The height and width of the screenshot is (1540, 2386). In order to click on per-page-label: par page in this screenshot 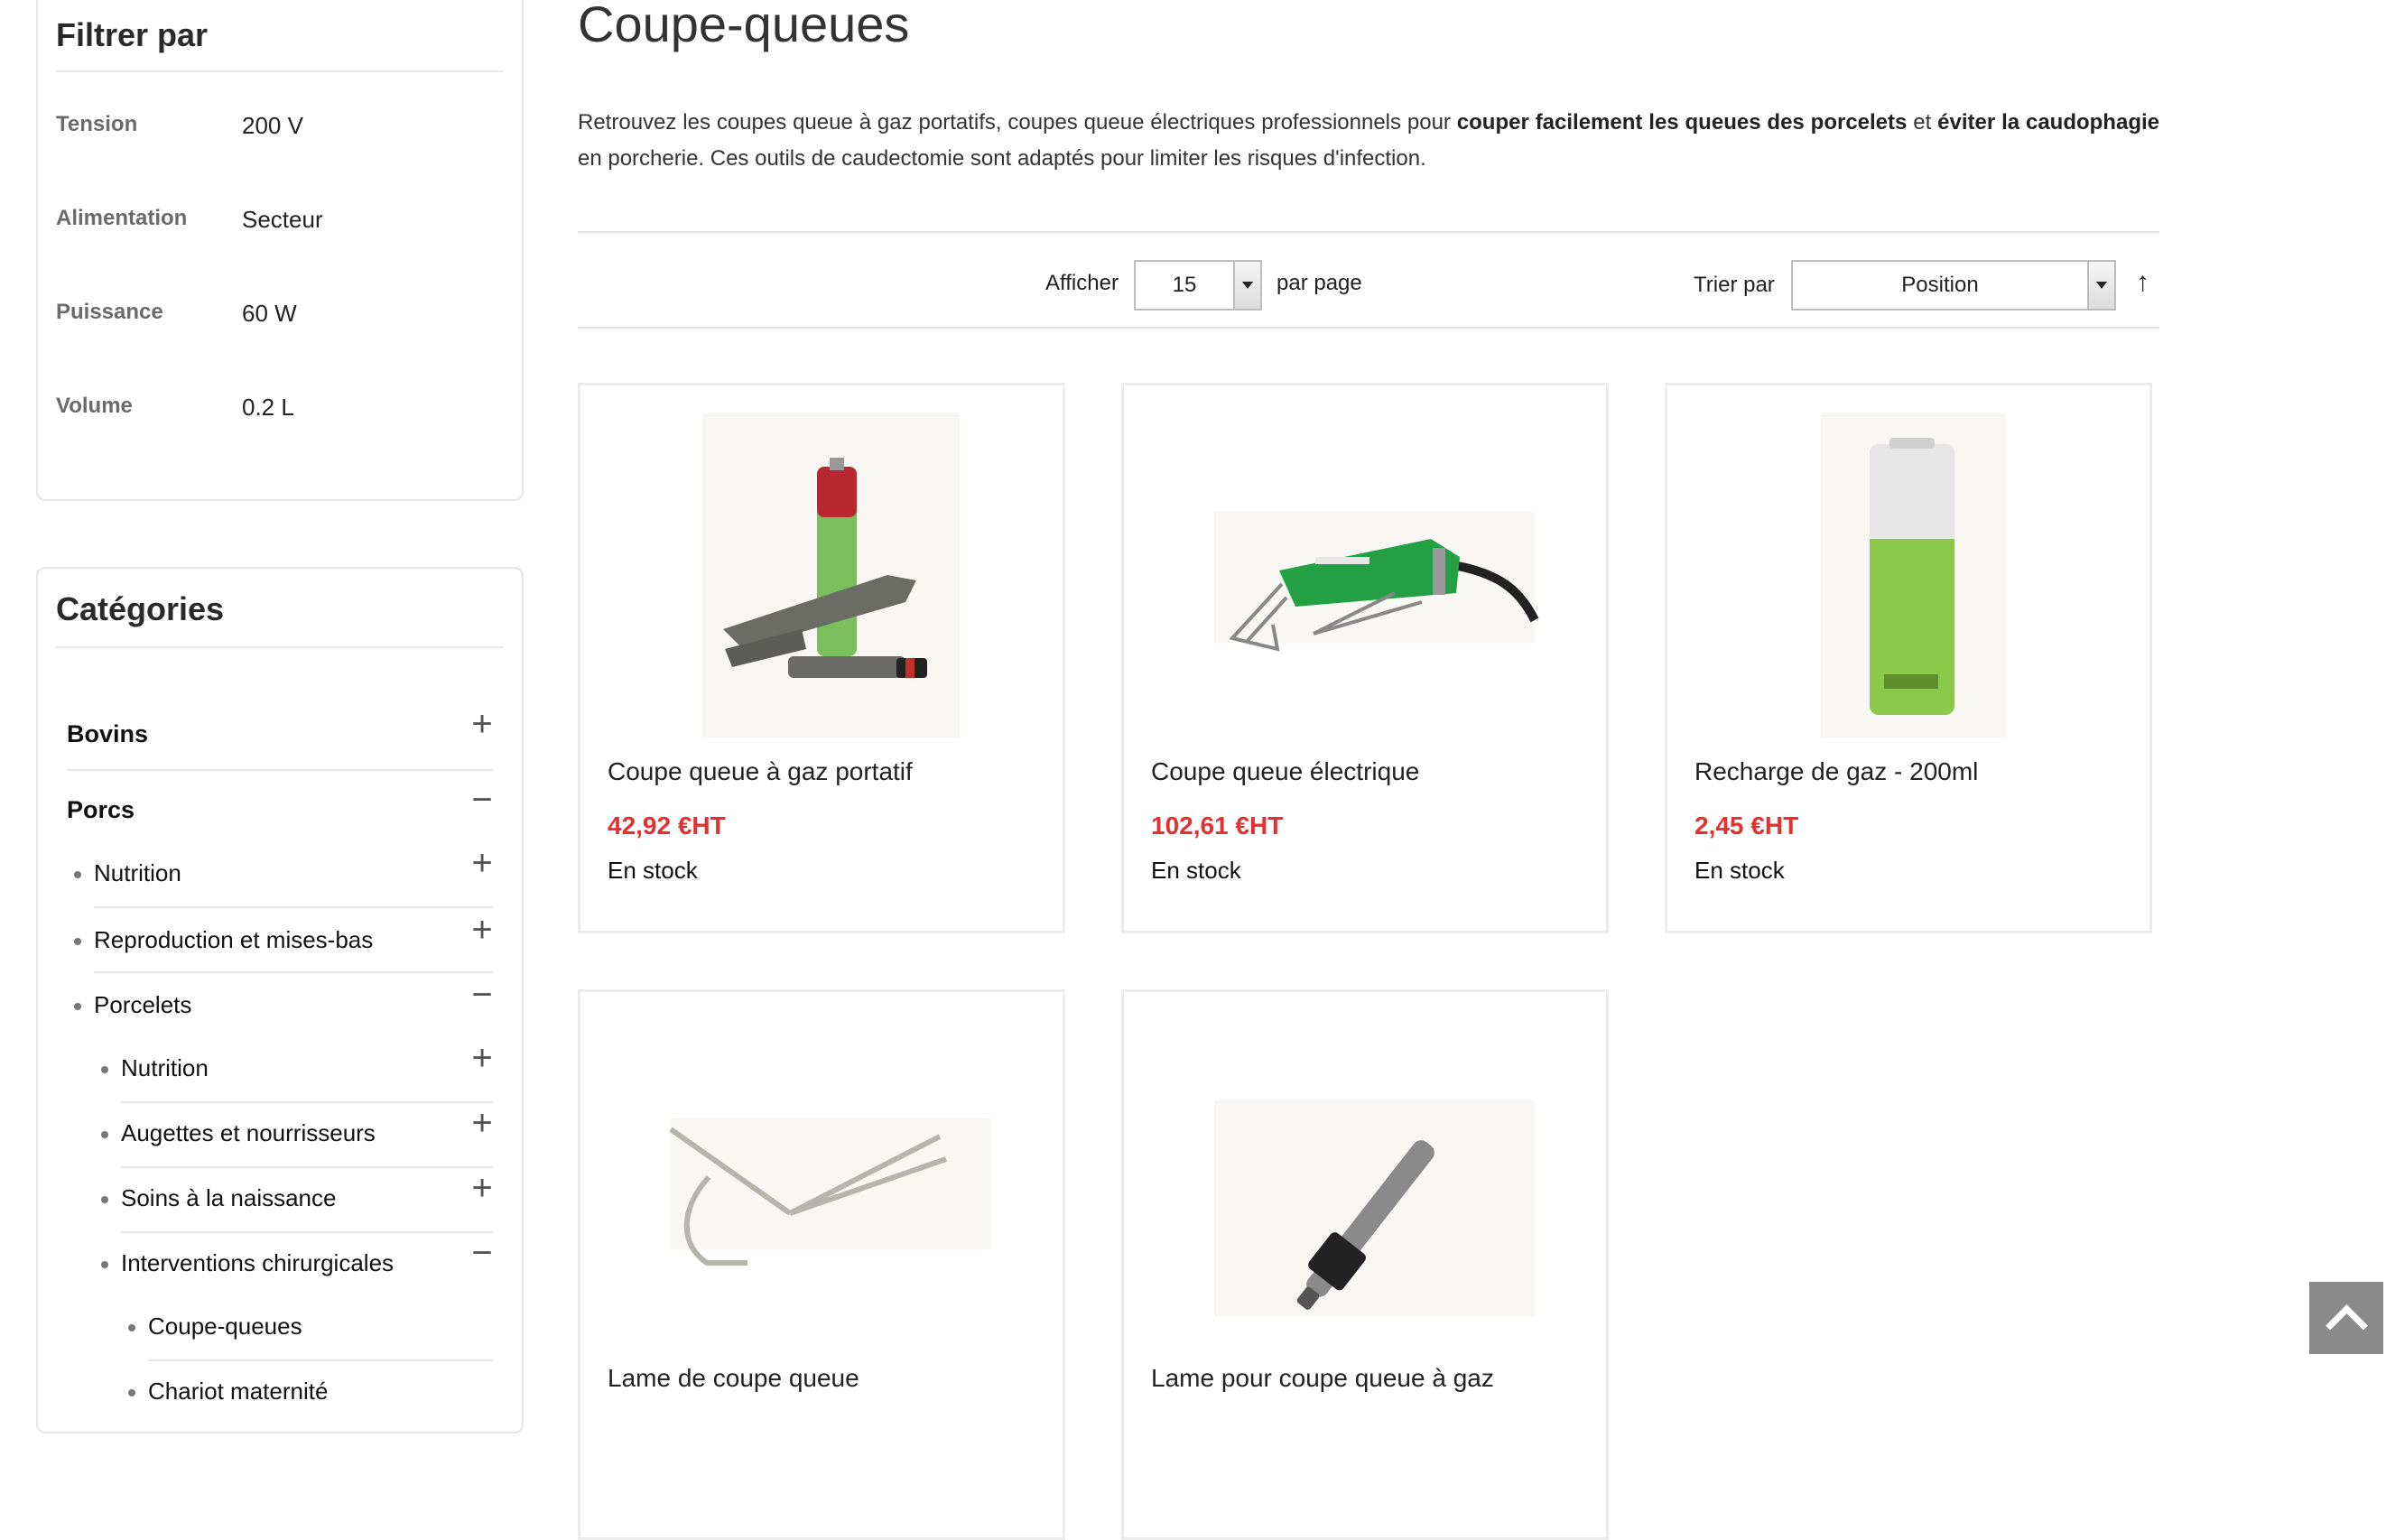, I will do `click(1319, 283)`.